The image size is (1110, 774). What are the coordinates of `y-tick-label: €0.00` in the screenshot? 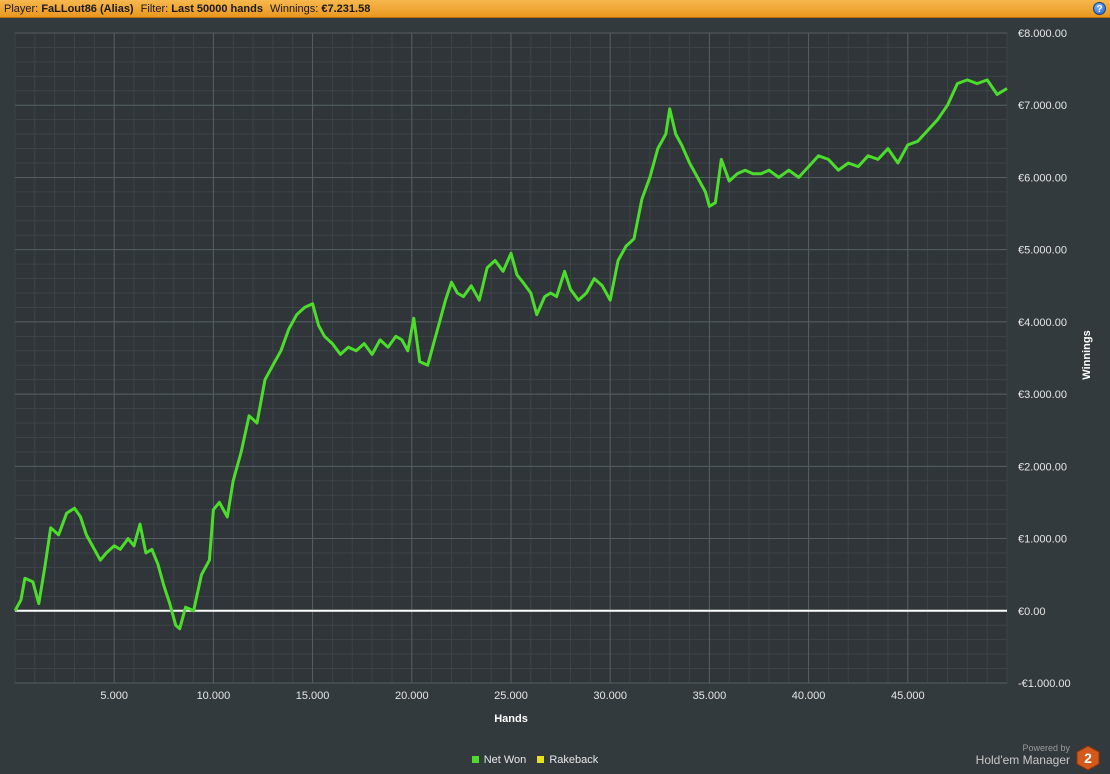 It's located at (1032, 612).